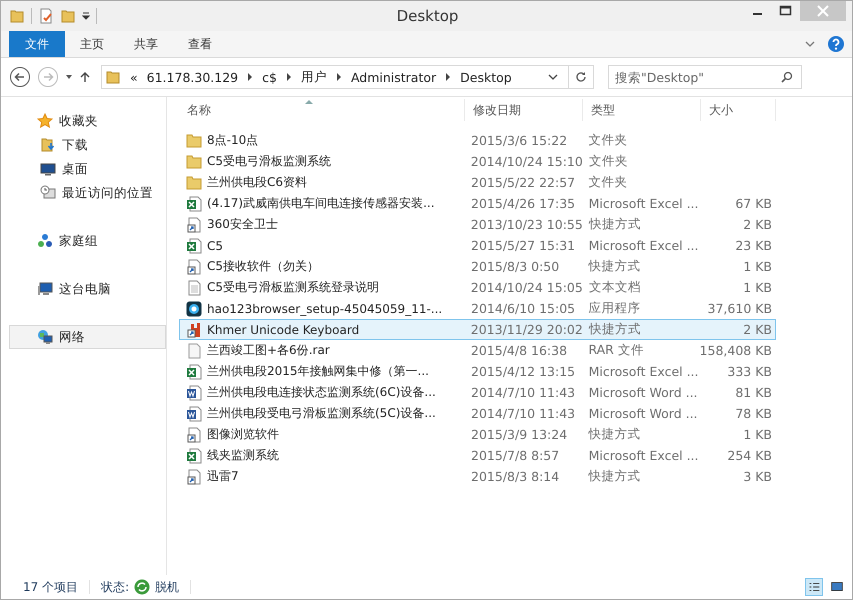 This screenshot has height=600, width=853. What do you see at coordinates (615, 308) in the screenshot?
I see `file-type: 应用程序` at bounding box center [615, 308].